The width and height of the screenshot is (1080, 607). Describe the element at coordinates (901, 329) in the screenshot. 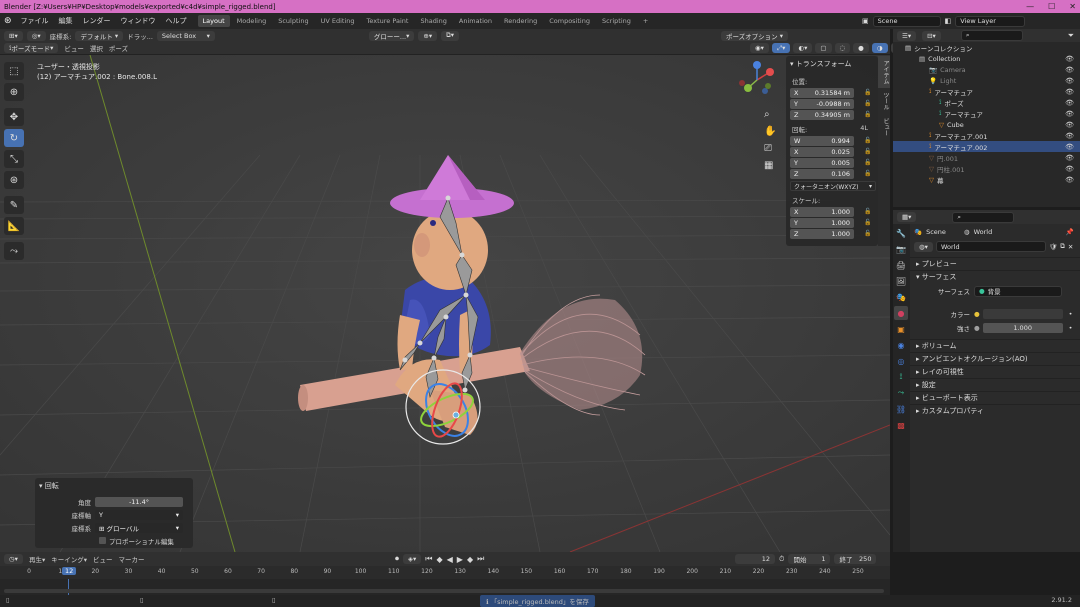

I see `object-props-icon: ▣` at that location.